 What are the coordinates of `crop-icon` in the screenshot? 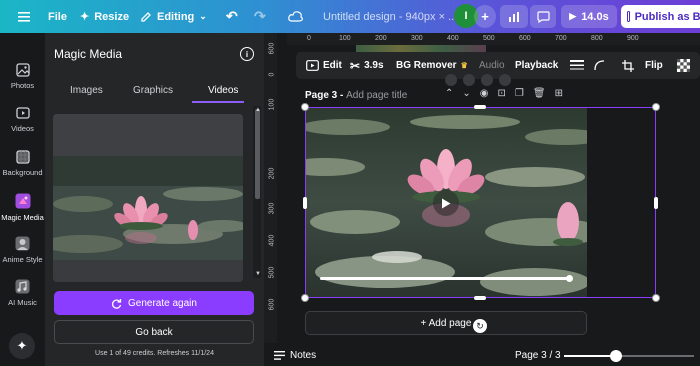 It's located at (628, 65).